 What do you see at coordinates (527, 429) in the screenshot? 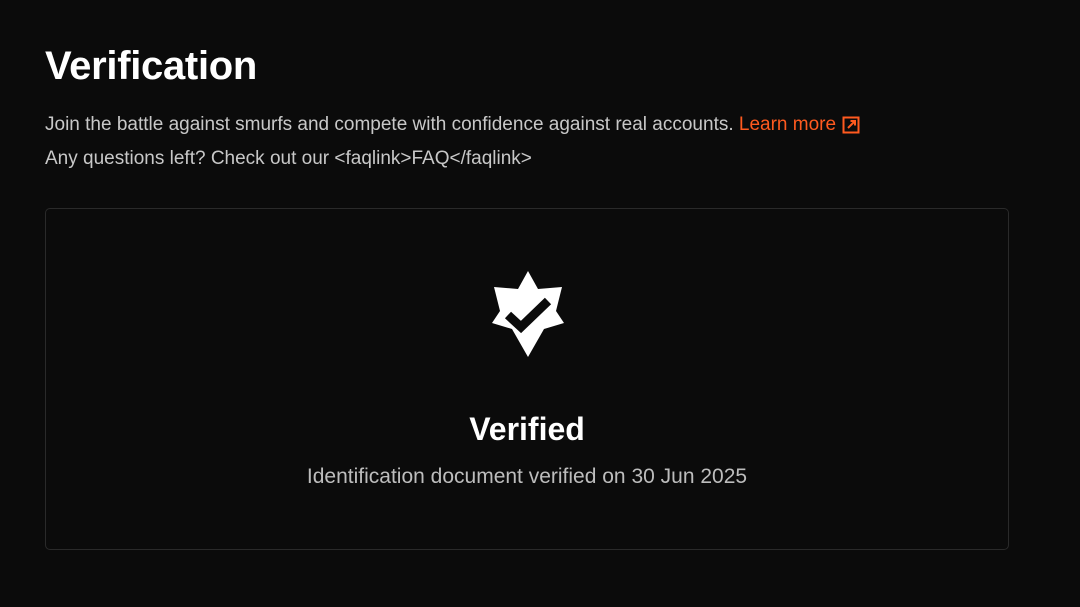
I see `status-title: Verified` at bounding box center [527, 429].